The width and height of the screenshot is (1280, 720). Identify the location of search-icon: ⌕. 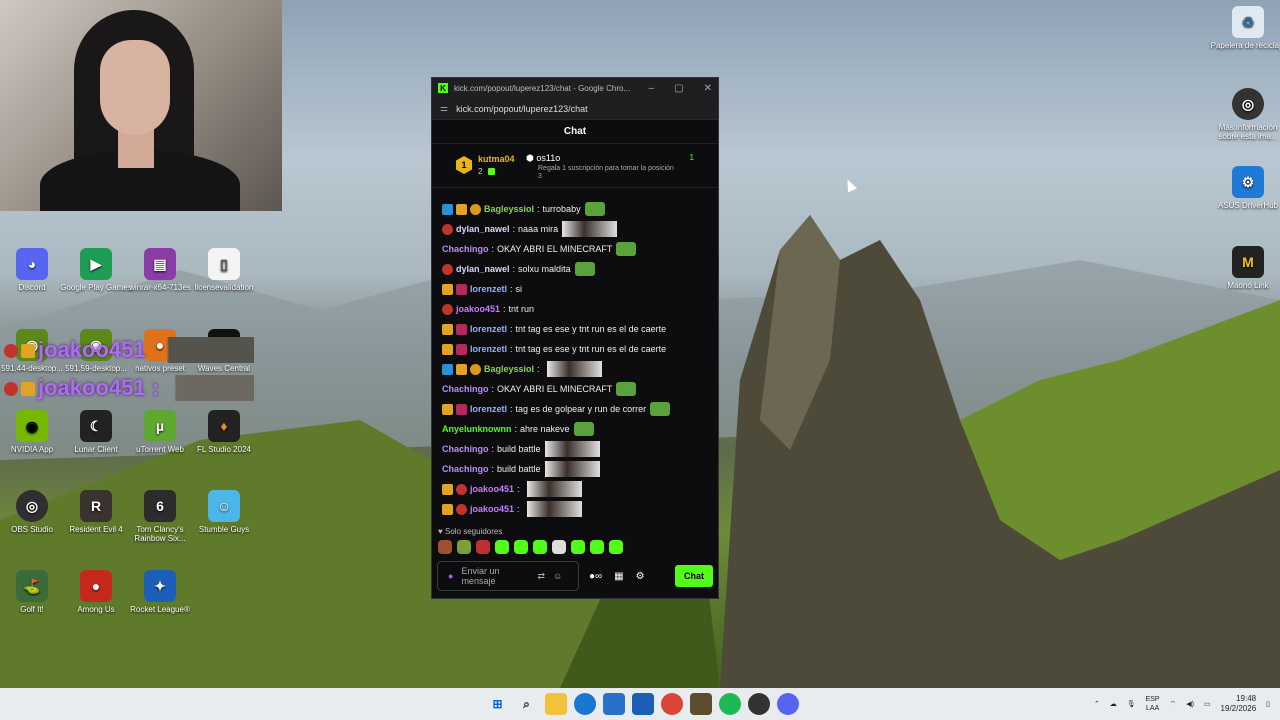
(527, 704).